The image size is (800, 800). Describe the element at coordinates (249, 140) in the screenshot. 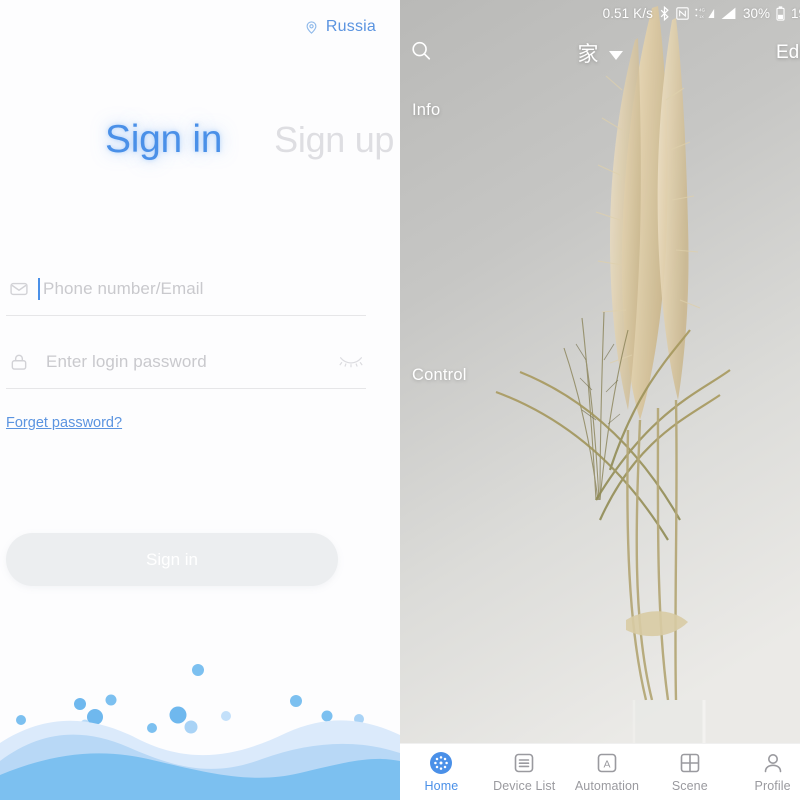

I see `auth-tabs: Sign in Sign up` at that location.